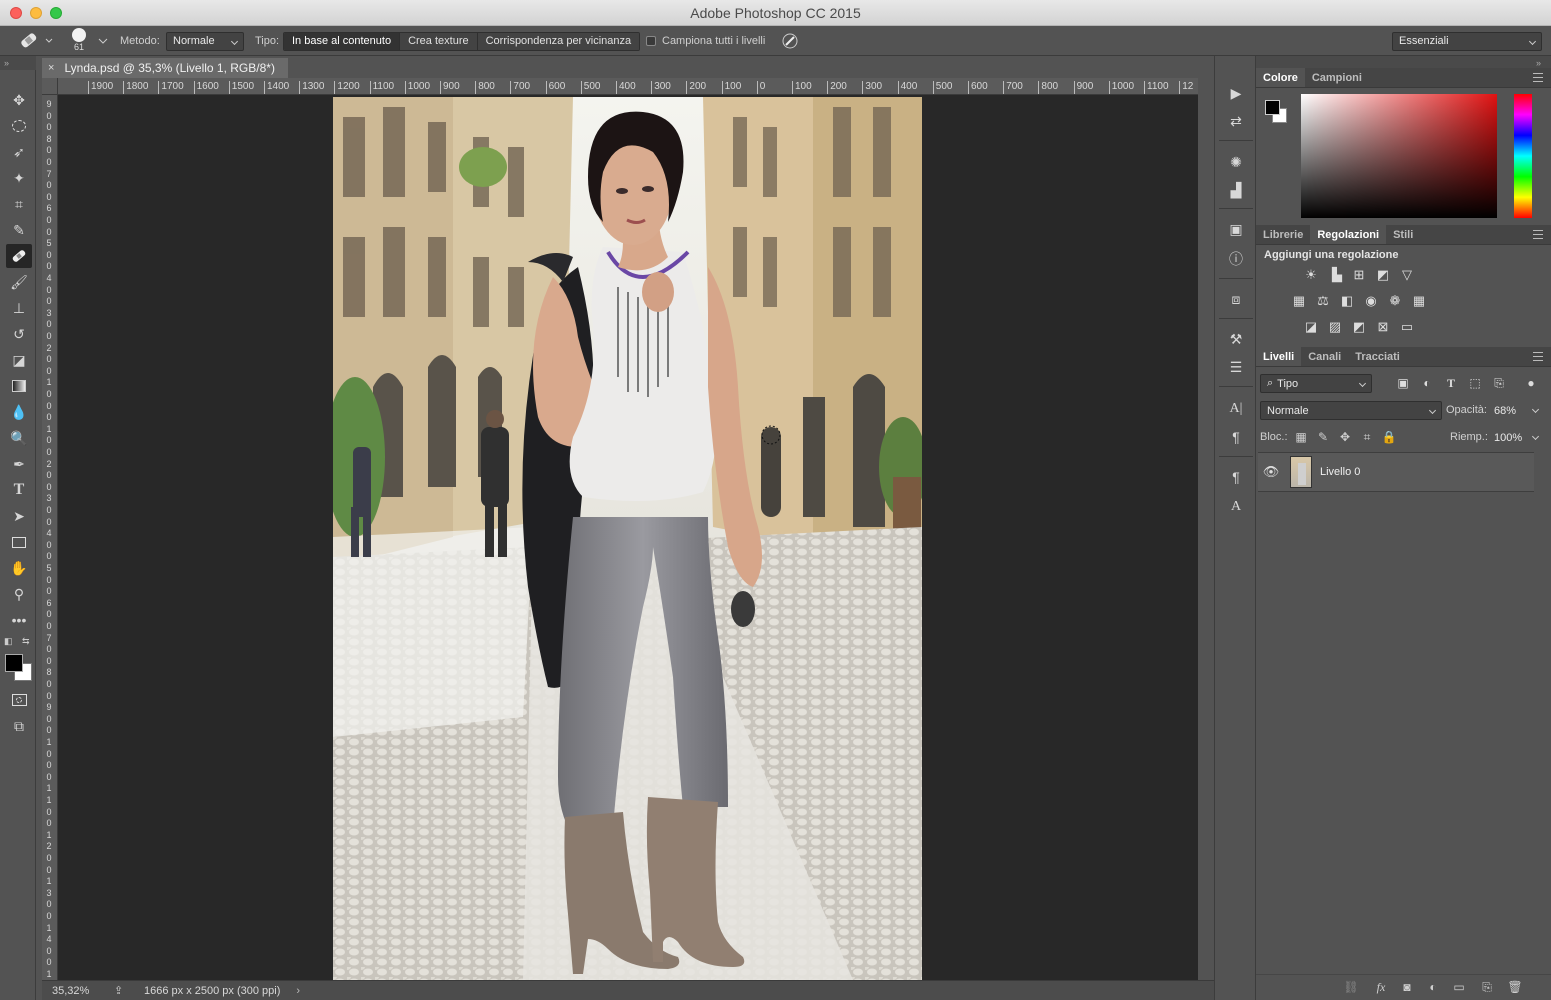 The image size is (1551, 1000). What do you see at coordinates (19, 386) in the screenshot?
I see `gradient-tool-icon` at bounding box center [19, 386].